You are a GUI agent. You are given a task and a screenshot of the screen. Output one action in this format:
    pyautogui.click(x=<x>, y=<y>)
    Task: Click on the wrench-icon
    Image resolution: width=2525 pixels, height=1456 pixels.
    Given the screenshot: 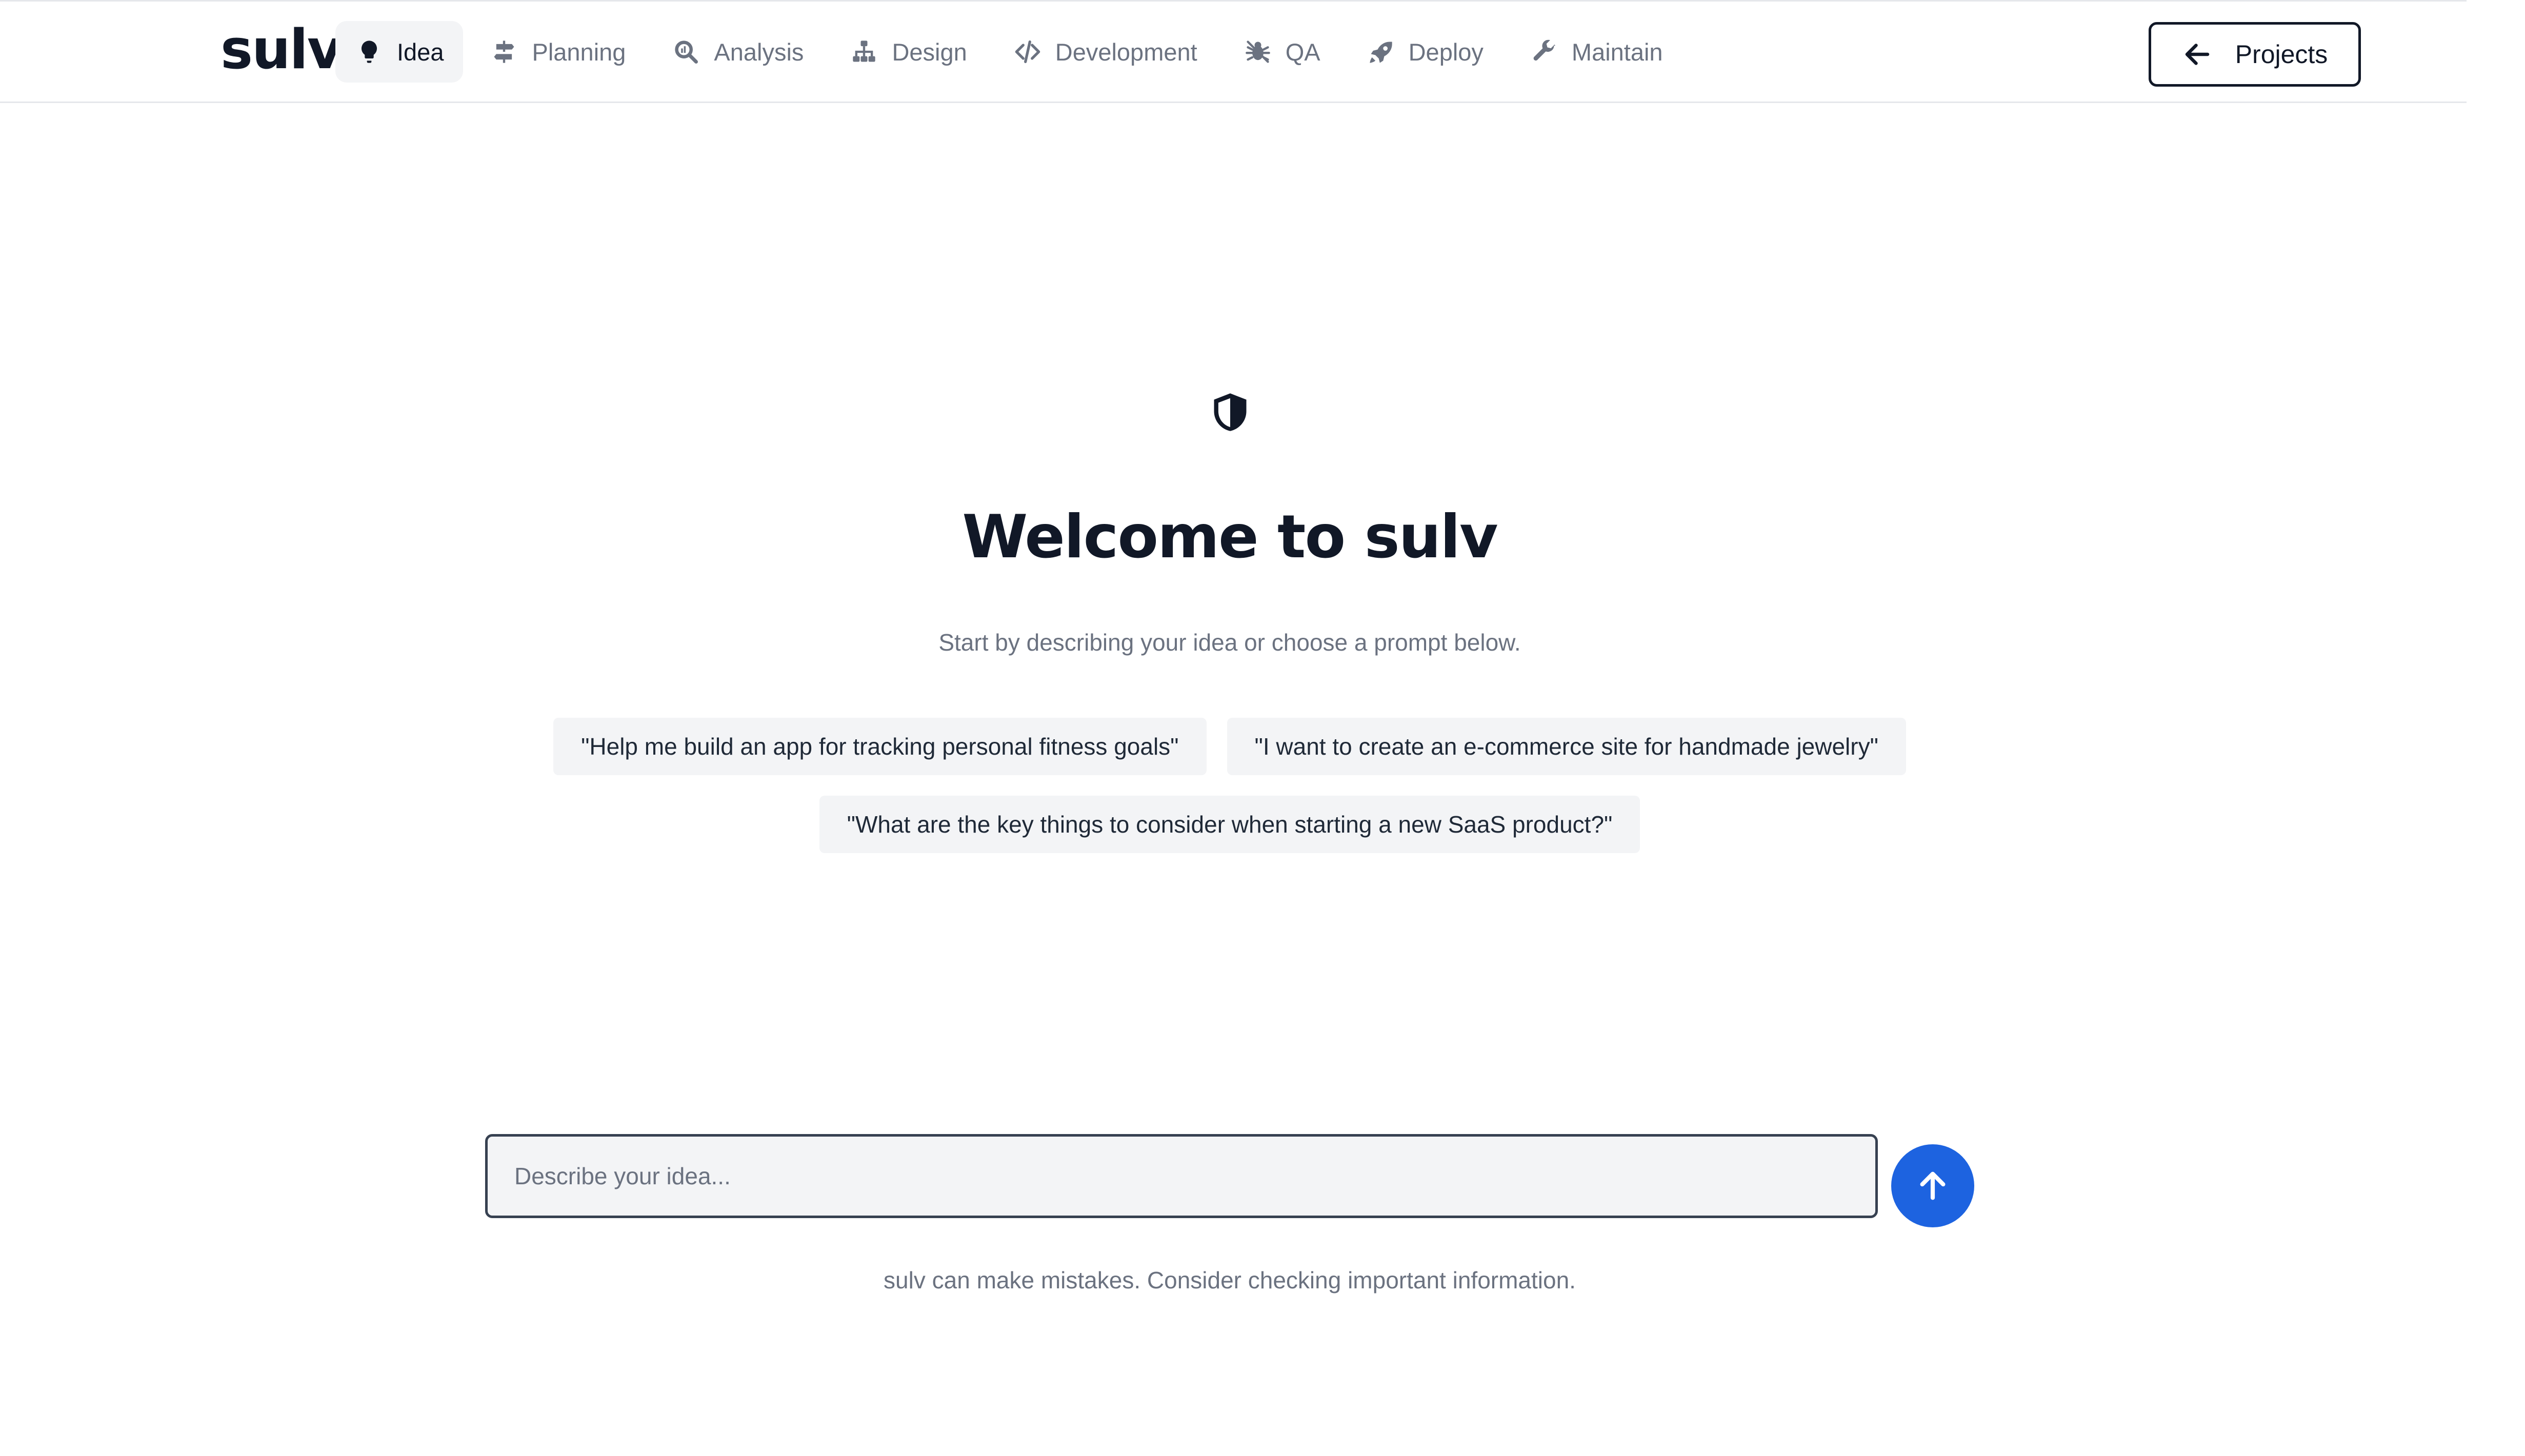 What is the action you would take?
    pyautogui.click(x=1544, y=51)
    